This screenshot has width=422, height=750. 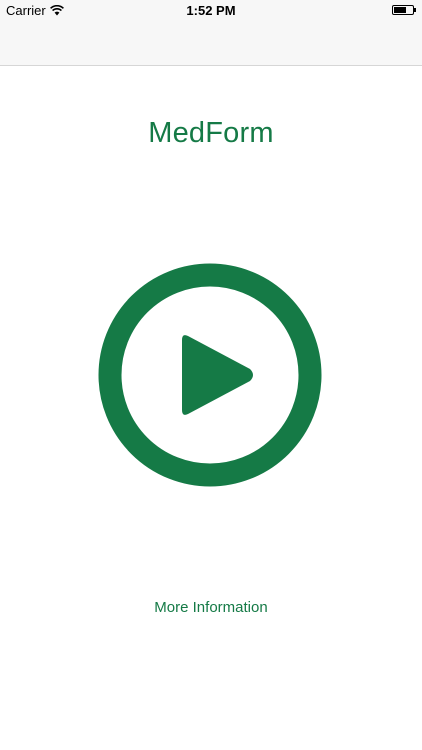 What do you see at coordinates (211, 133) in the screenshot?
I see `app-title: MedForm` at bounding box center [211, 133].